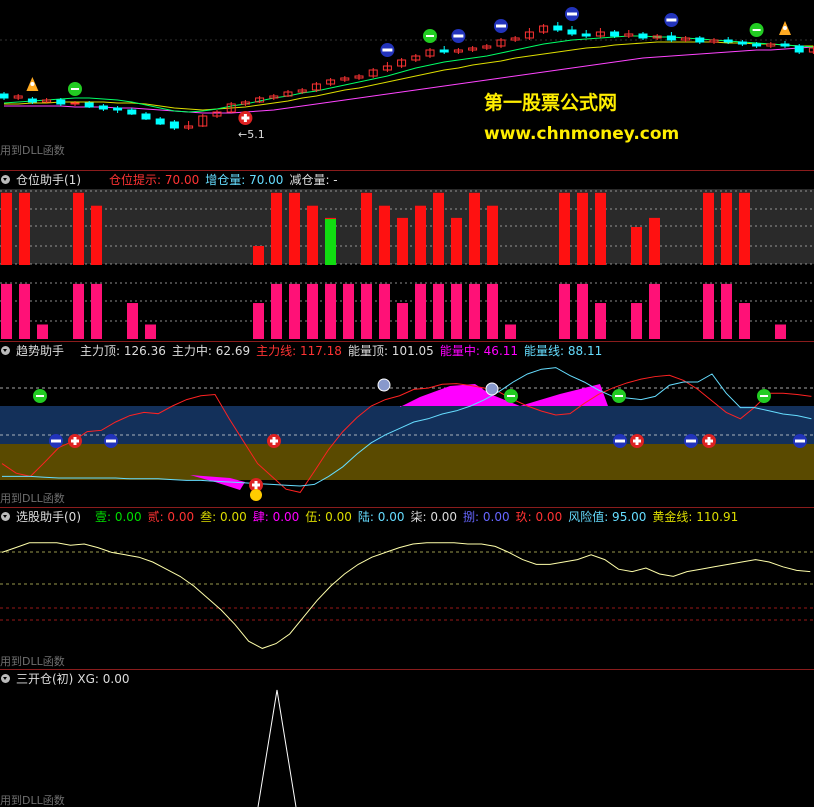 The height and width of the screenshot is (807, 814). Describe the element at coordinates (75, 441) in the screenshot. I see `plus-mark-icon` at that location.